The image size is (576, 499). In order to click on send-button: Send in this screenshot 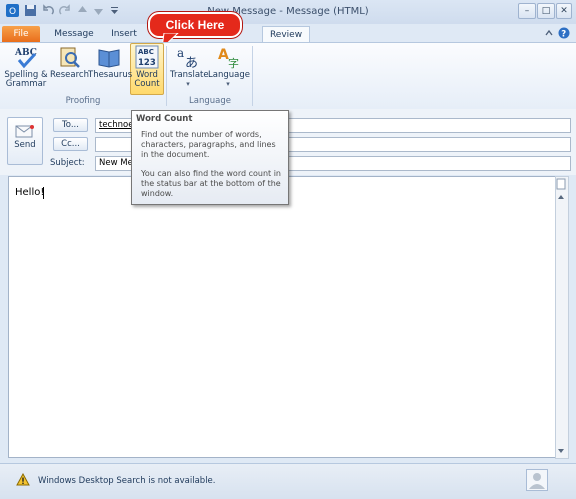, I will do `click(25, 141)`.